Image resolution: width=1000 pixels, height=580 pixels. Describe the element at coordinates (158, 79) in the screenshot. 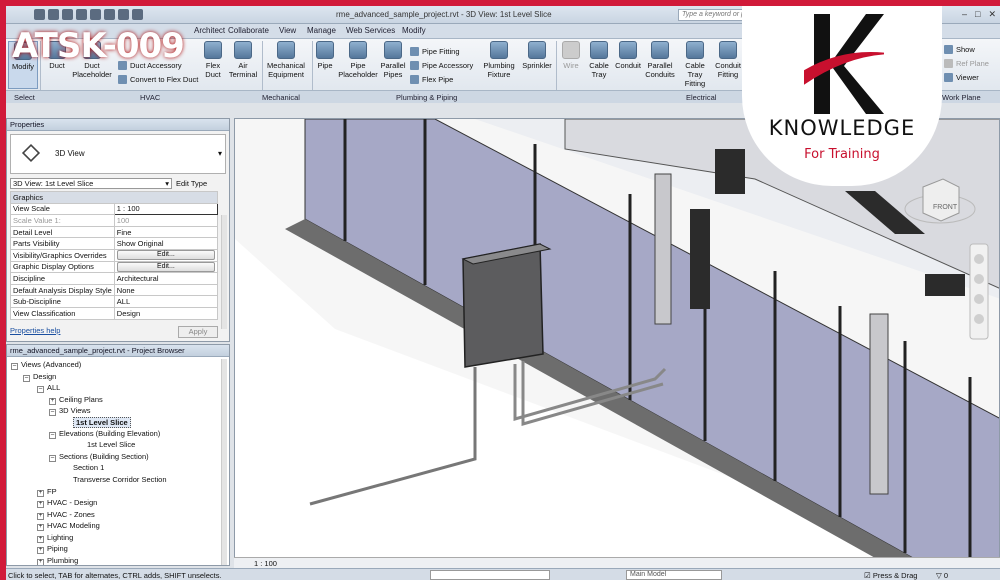

I see `convert-flex-duct-button: Convert to Flex Duct` at that location.